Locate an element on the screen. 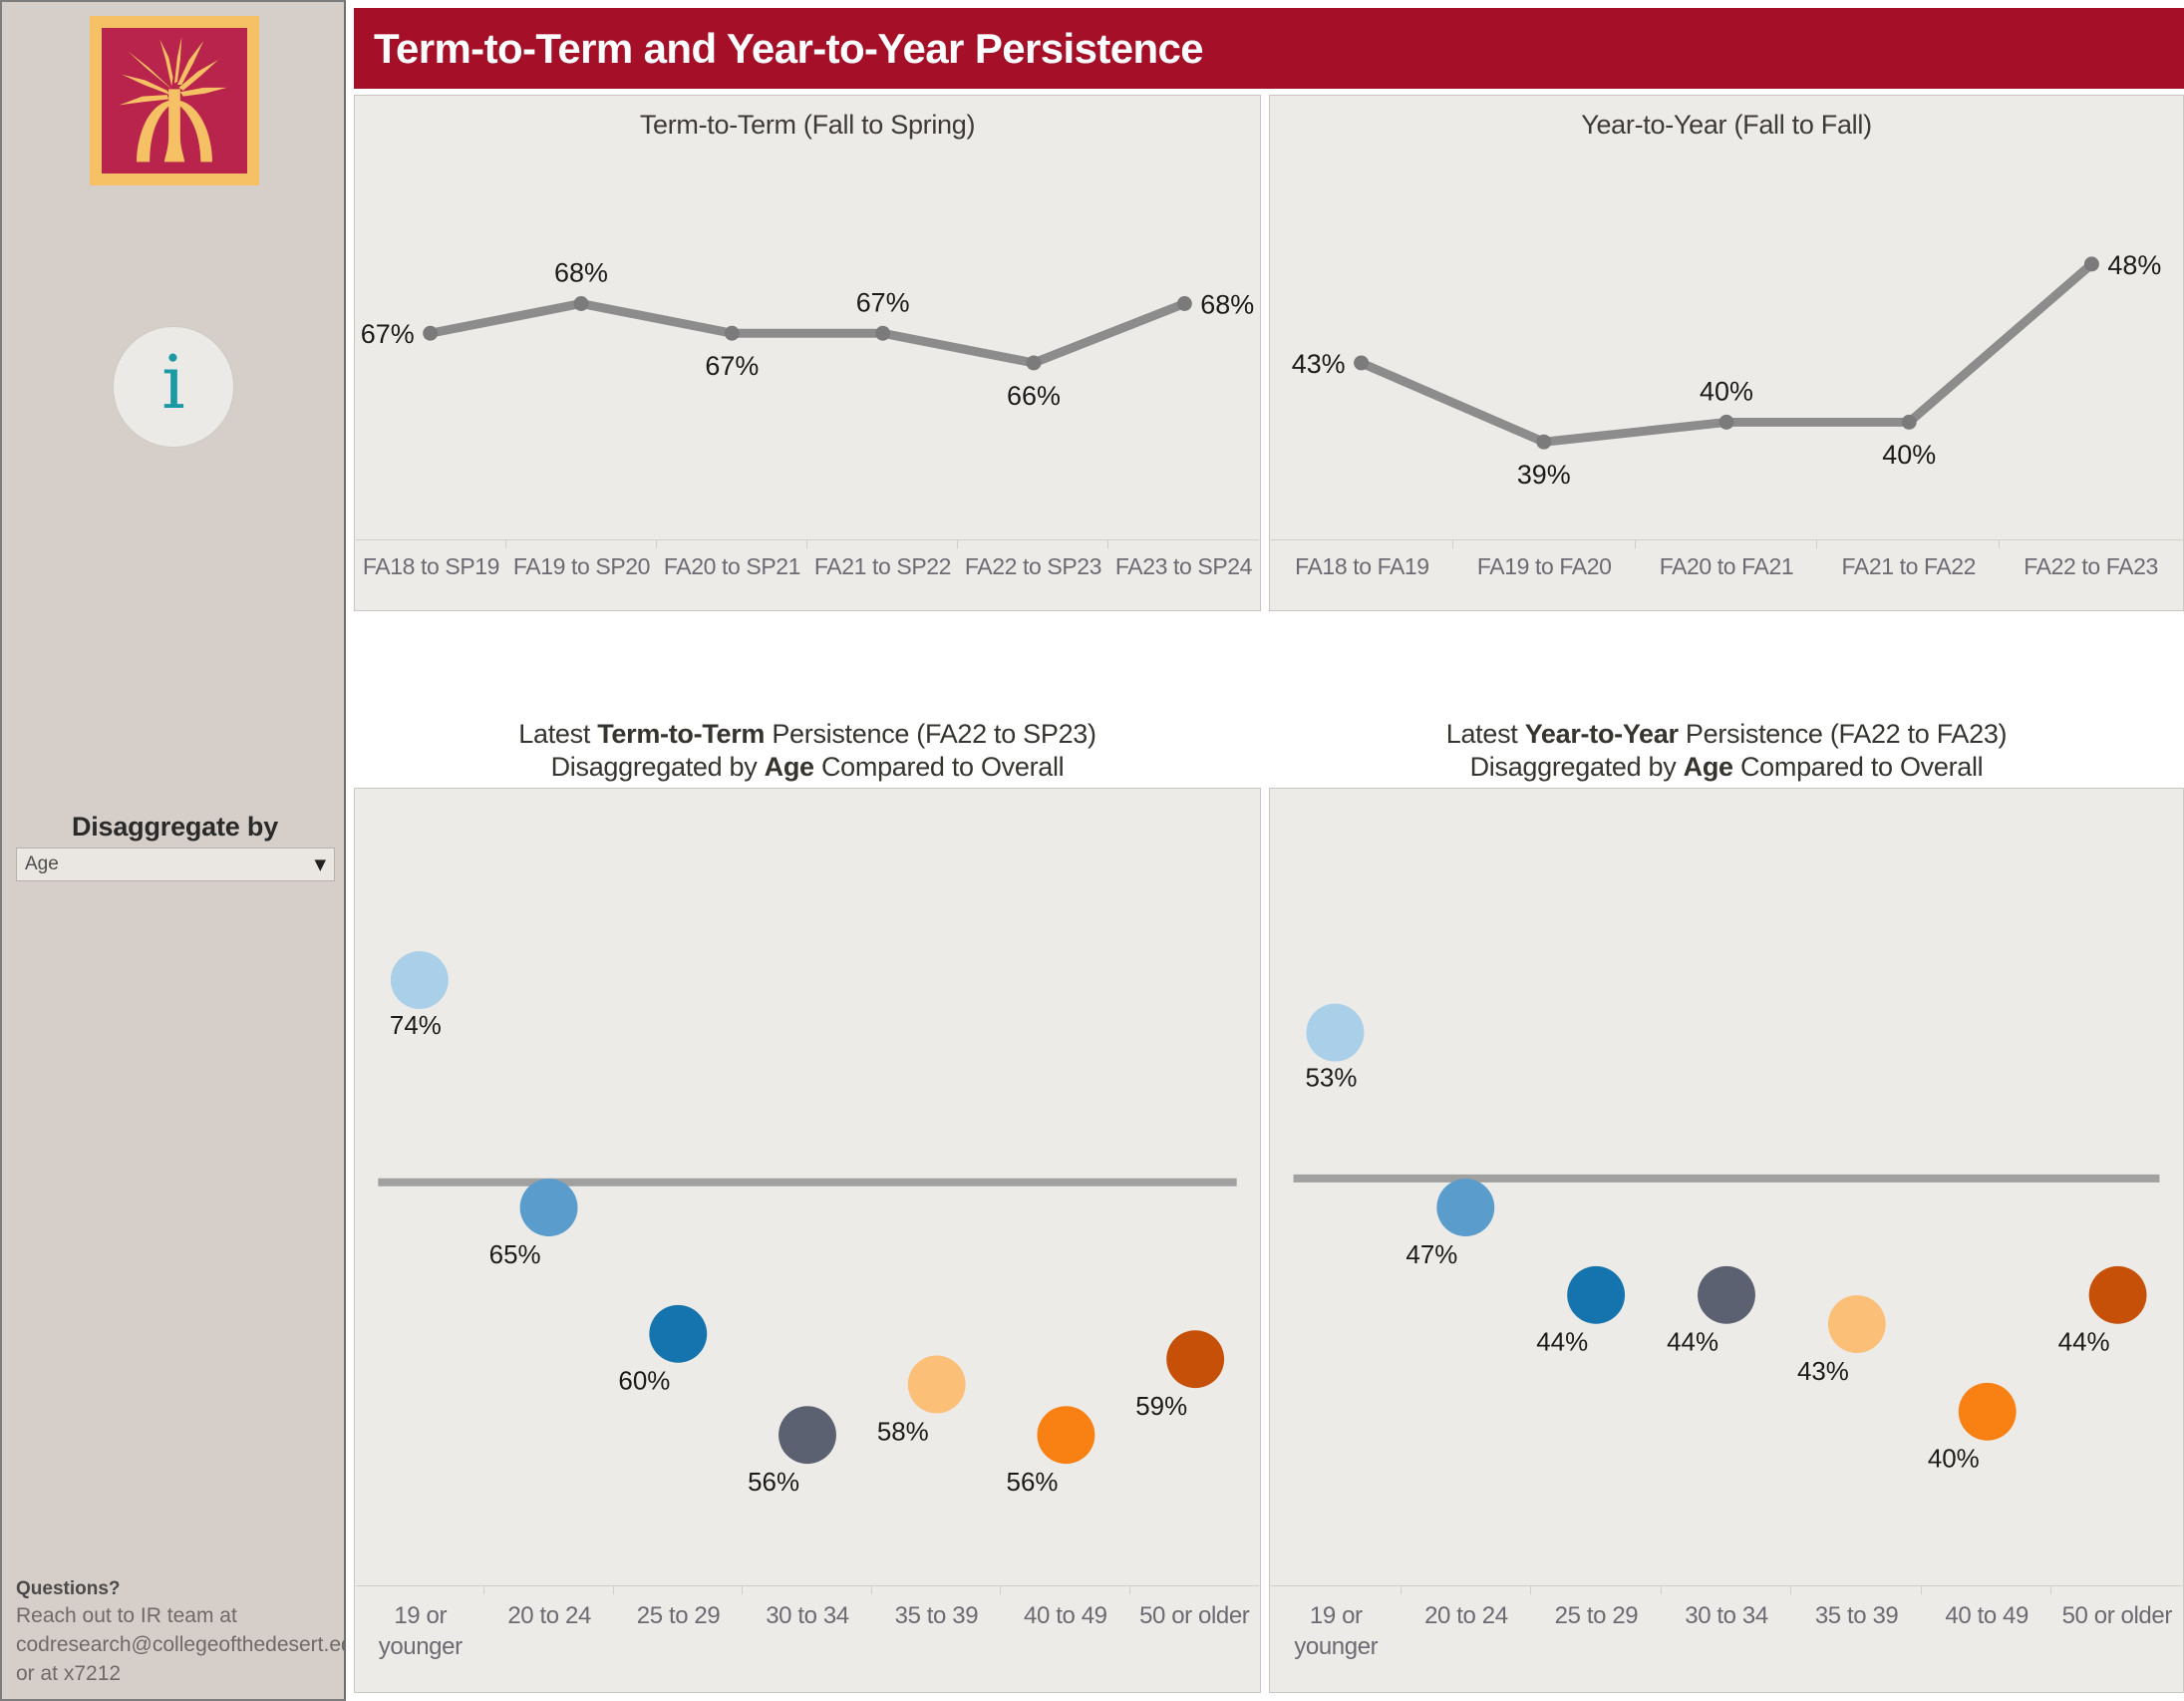  axis-tick-label: FA23 to SP24 is located at coordinates (1183, 566).